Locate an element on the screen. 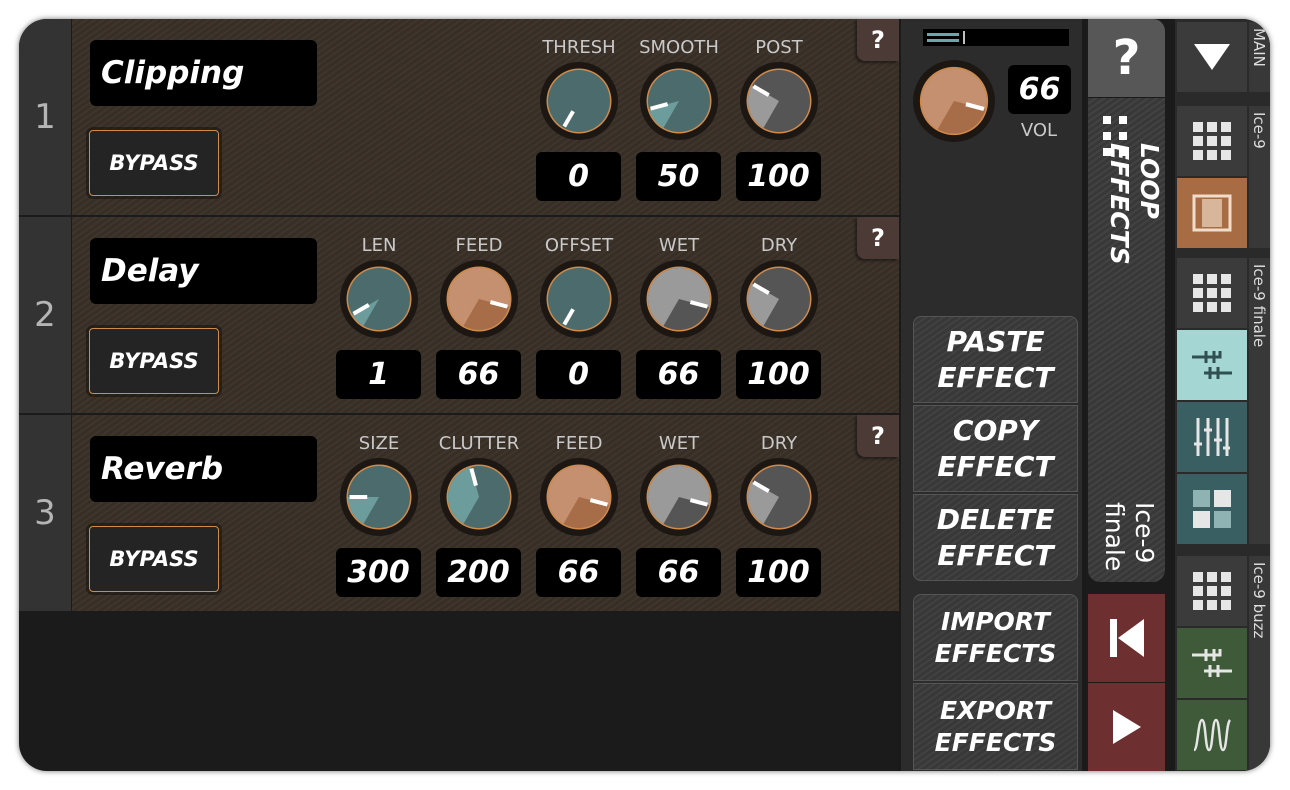  import-effects-button: IMPORT EFFECTS is located at coordinates (995, 637).